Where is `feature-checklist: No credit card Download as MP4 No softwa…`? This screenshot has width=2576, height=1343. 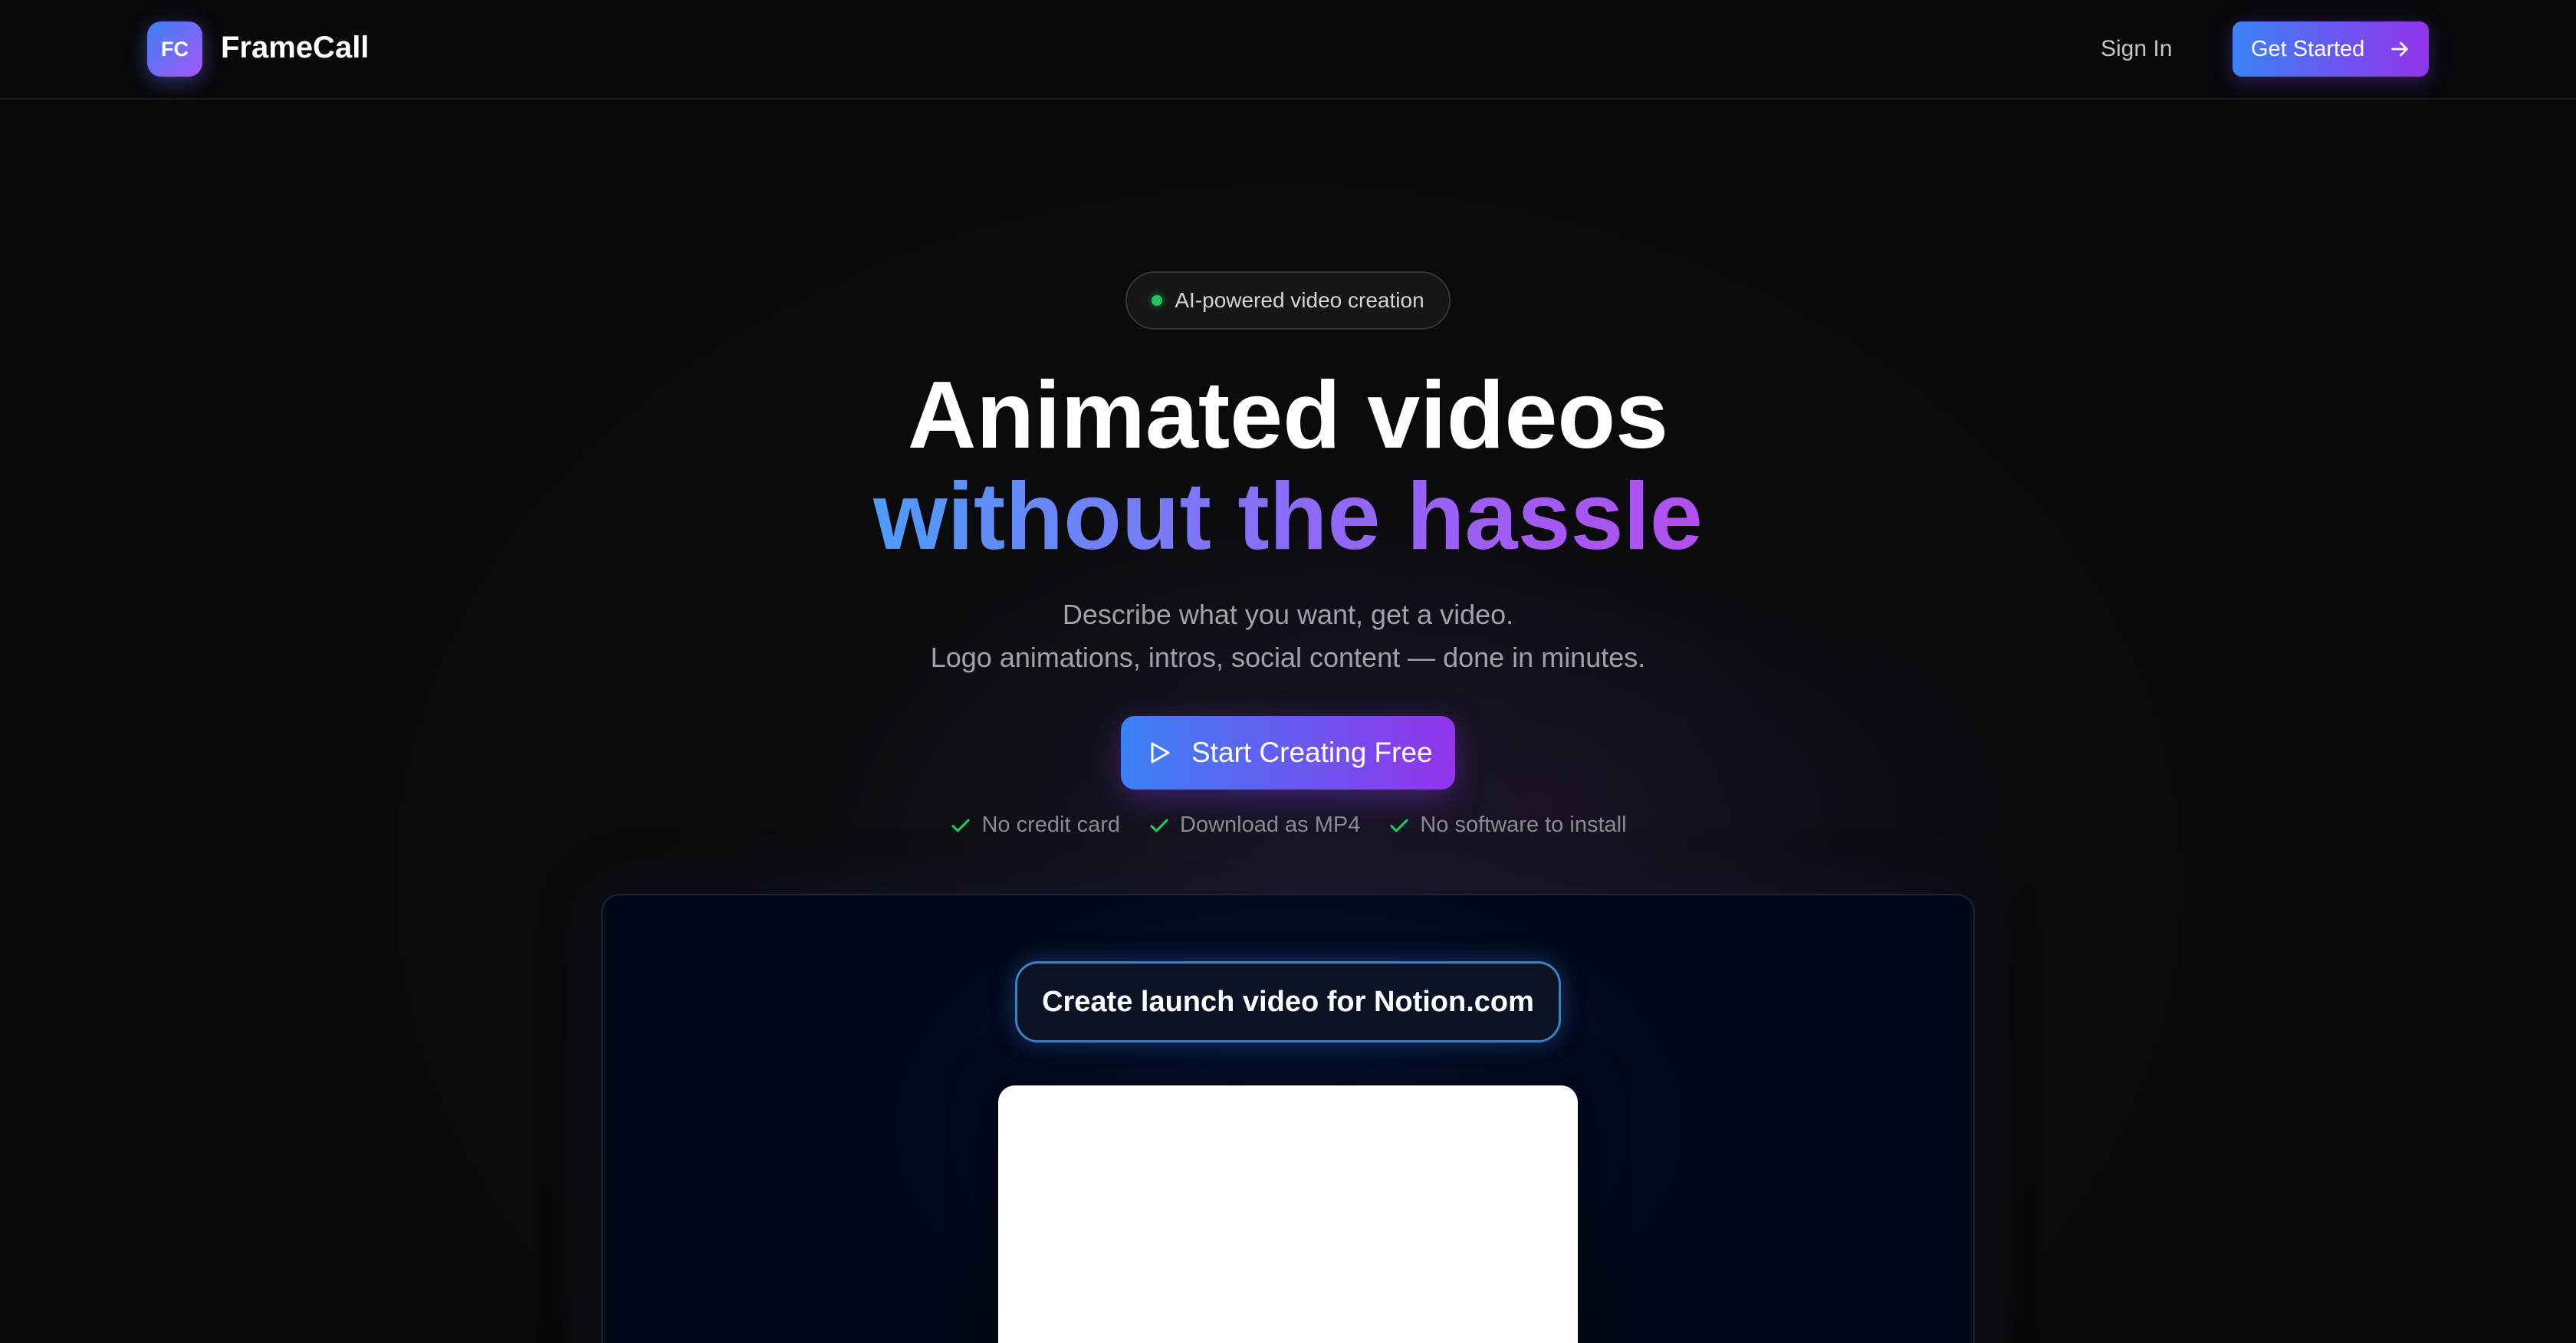
feature-checklist: No credit card Download as MP4 No softwa… is located at coordinates (1288, 826).